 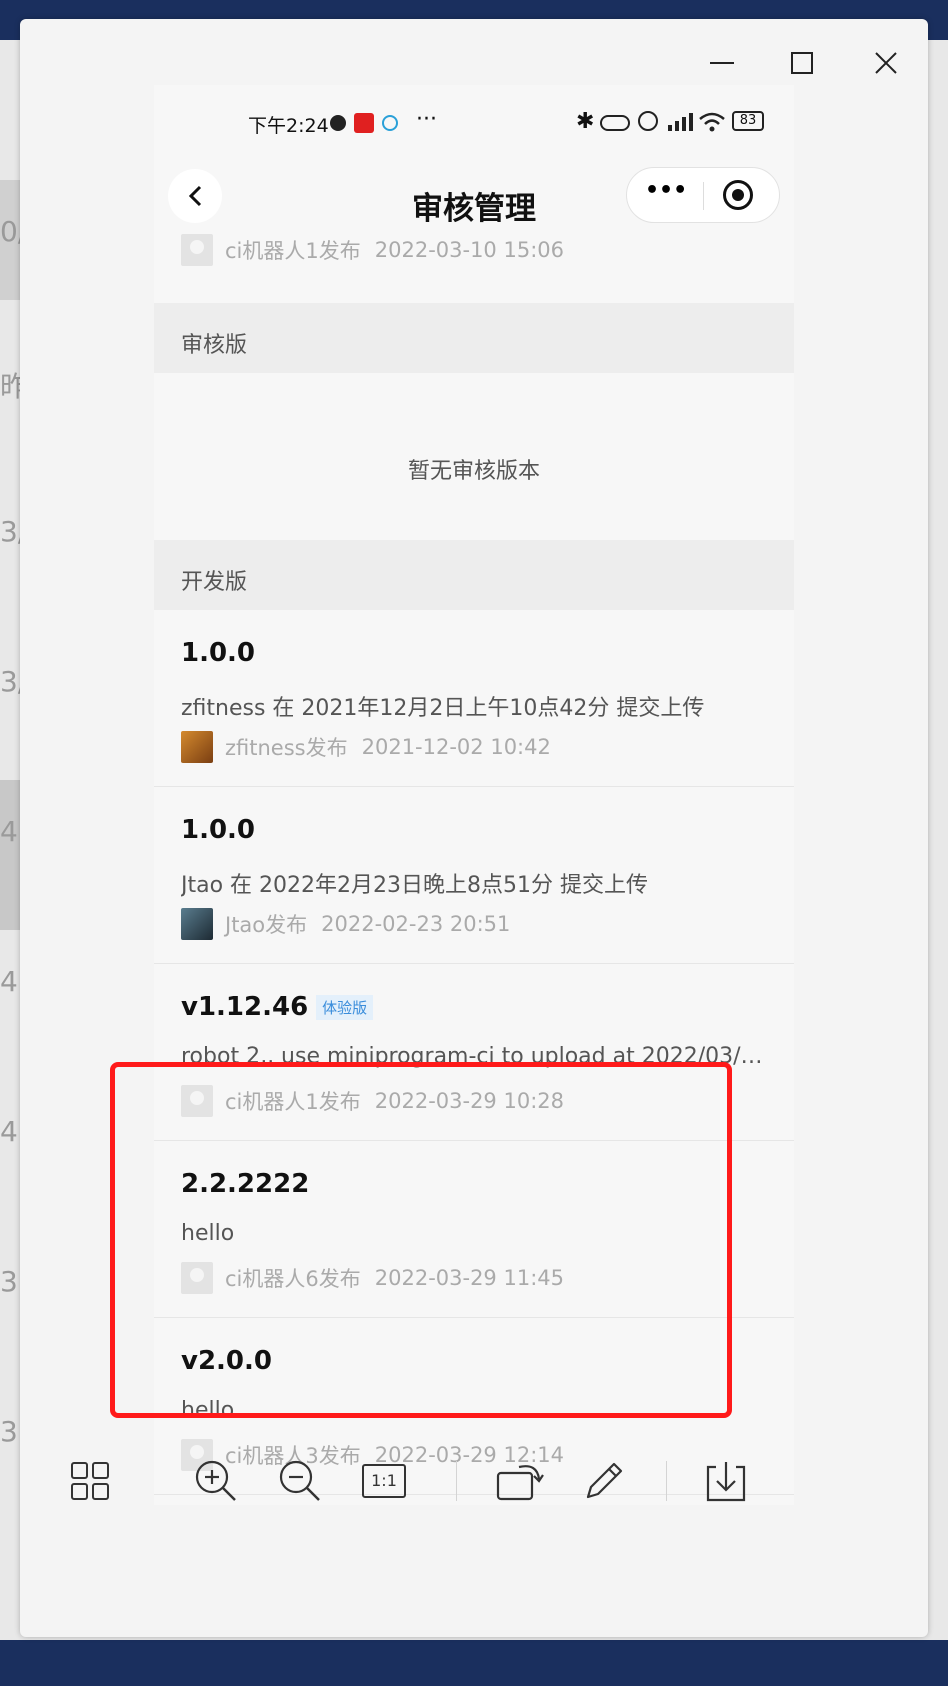 I want to click on bluetooth-icon: ✱, so click(x=585, y=121).